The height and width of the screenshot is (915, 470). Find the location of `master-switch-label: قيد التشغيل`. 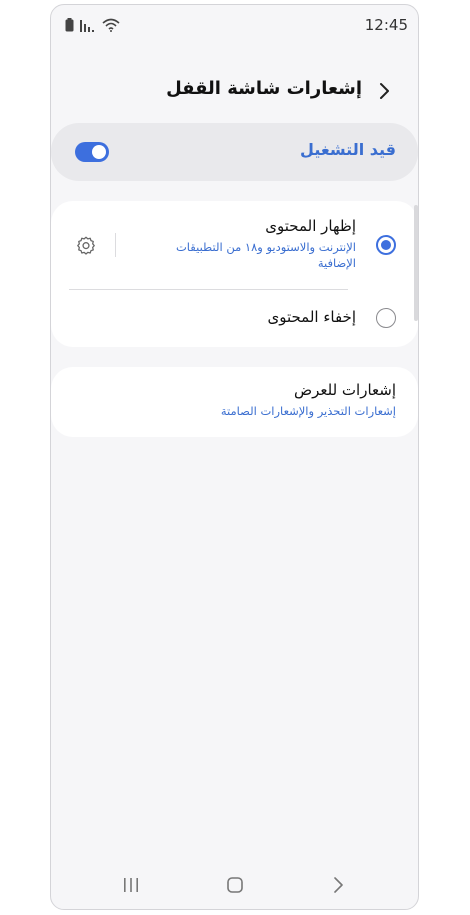

master-switch-label: قيد التشغيل is located at coordinates (348, 149).